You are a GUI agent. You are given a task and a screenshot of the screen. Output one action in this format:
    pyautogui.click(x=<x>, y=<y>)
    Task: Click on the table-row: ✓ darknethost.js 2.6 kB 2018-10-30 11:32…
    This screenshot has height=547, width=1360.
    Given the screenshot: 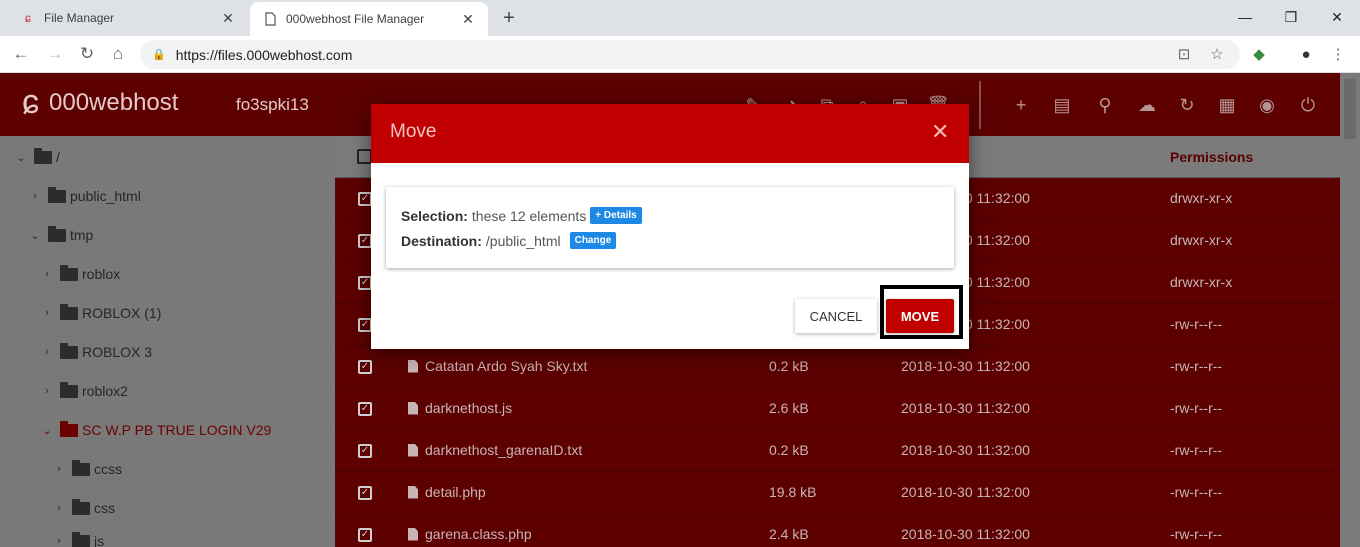 What is the action you would take?
    pyautogui.click(x=837, y=409)
    